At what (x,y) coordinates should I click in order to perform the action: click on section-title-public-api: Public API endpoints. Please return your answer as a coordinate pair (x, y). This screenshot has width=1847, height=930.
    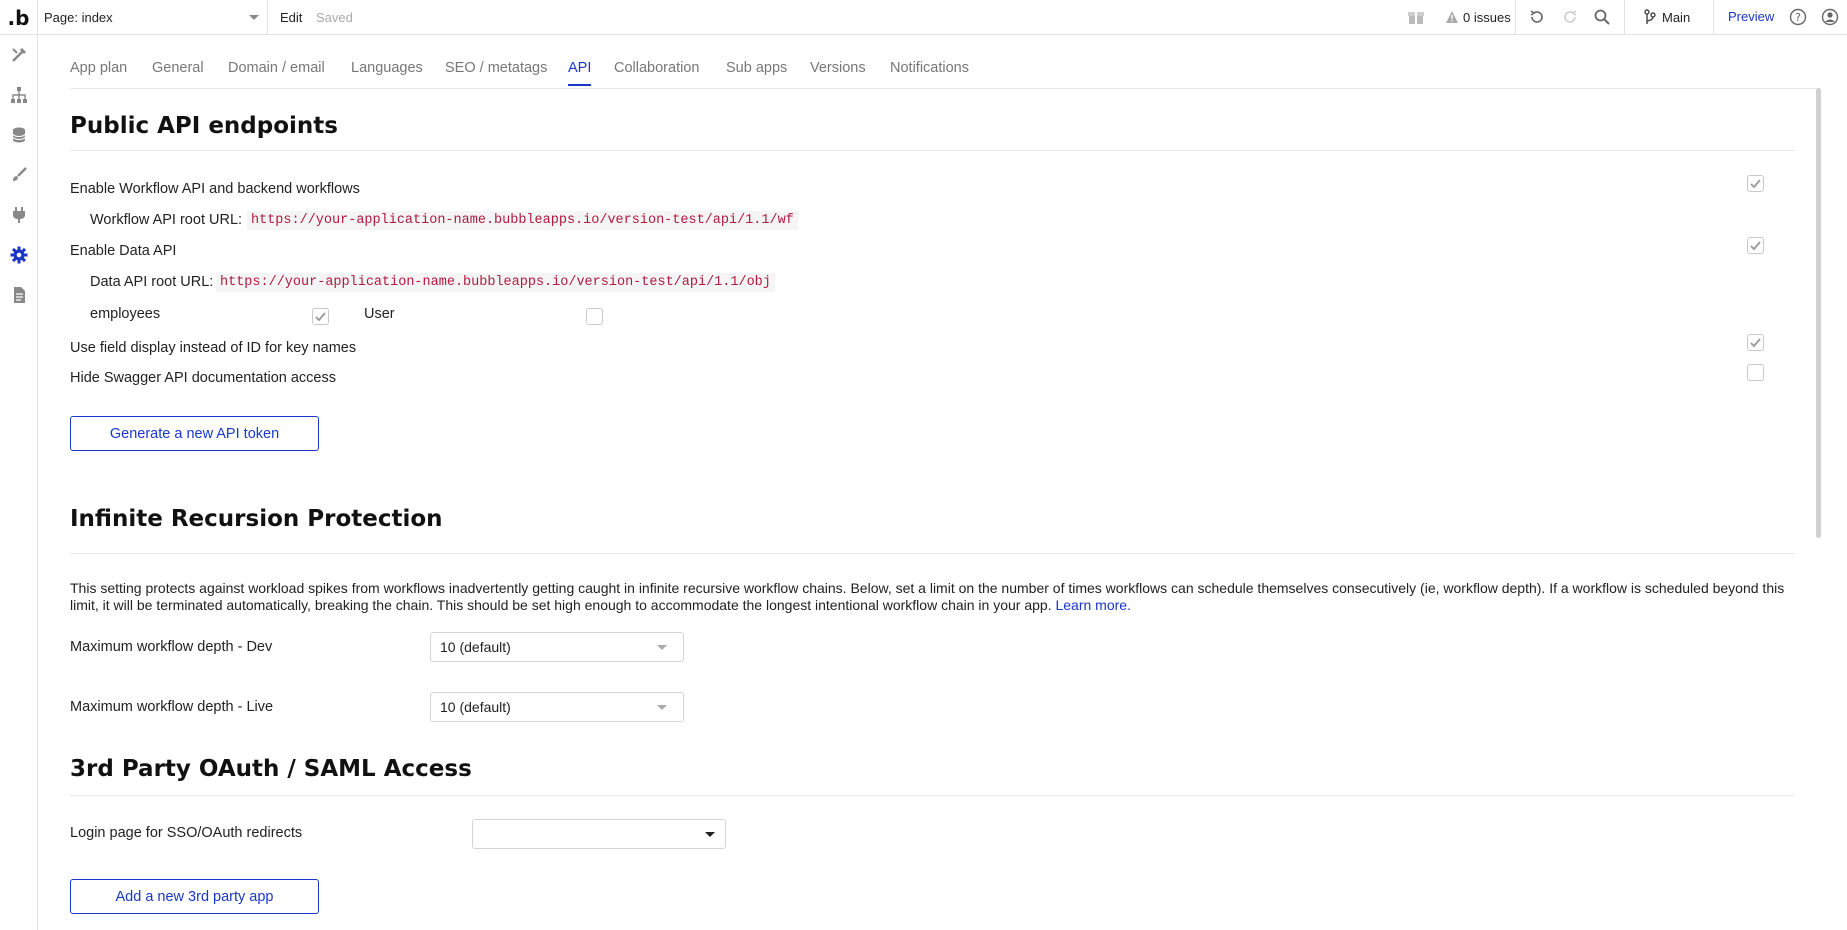
    Looking at the image, I should click on (204, 126).